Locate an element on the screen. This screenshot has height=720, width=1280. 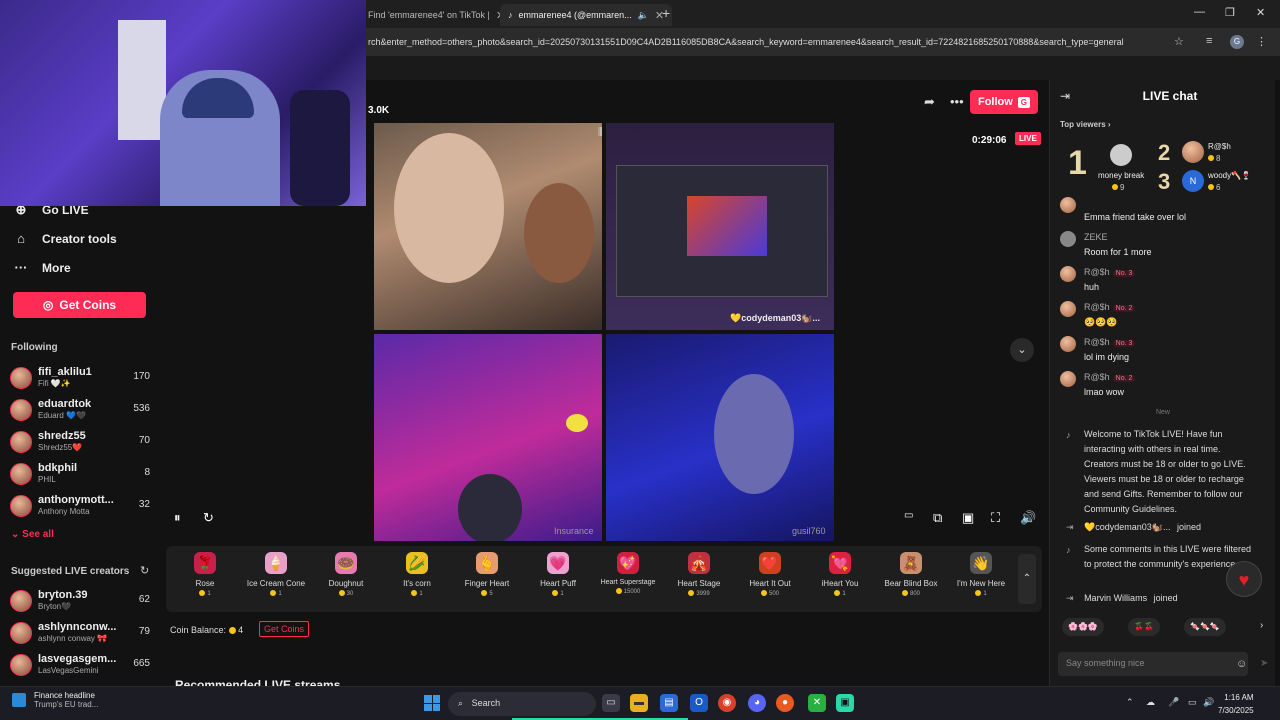
tiktok-icon: ♪ is located at coordinates (1068, 435).